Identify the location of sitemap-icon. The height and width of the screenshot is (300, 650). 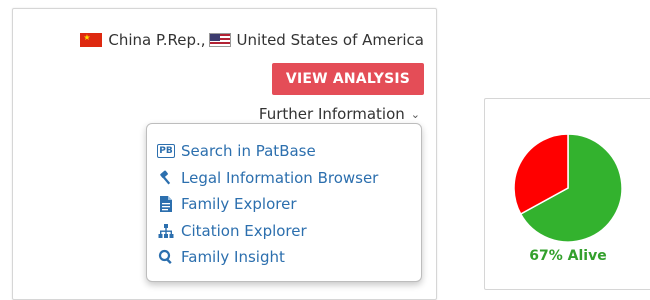
(166, 231).